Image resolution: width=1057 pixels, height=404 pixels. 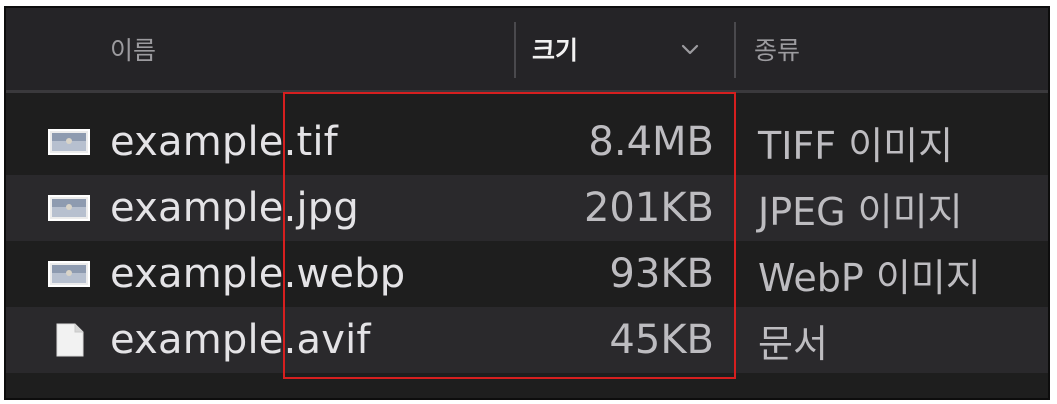 I want to click on file-size: 45KB, so click(x=661, y=340).